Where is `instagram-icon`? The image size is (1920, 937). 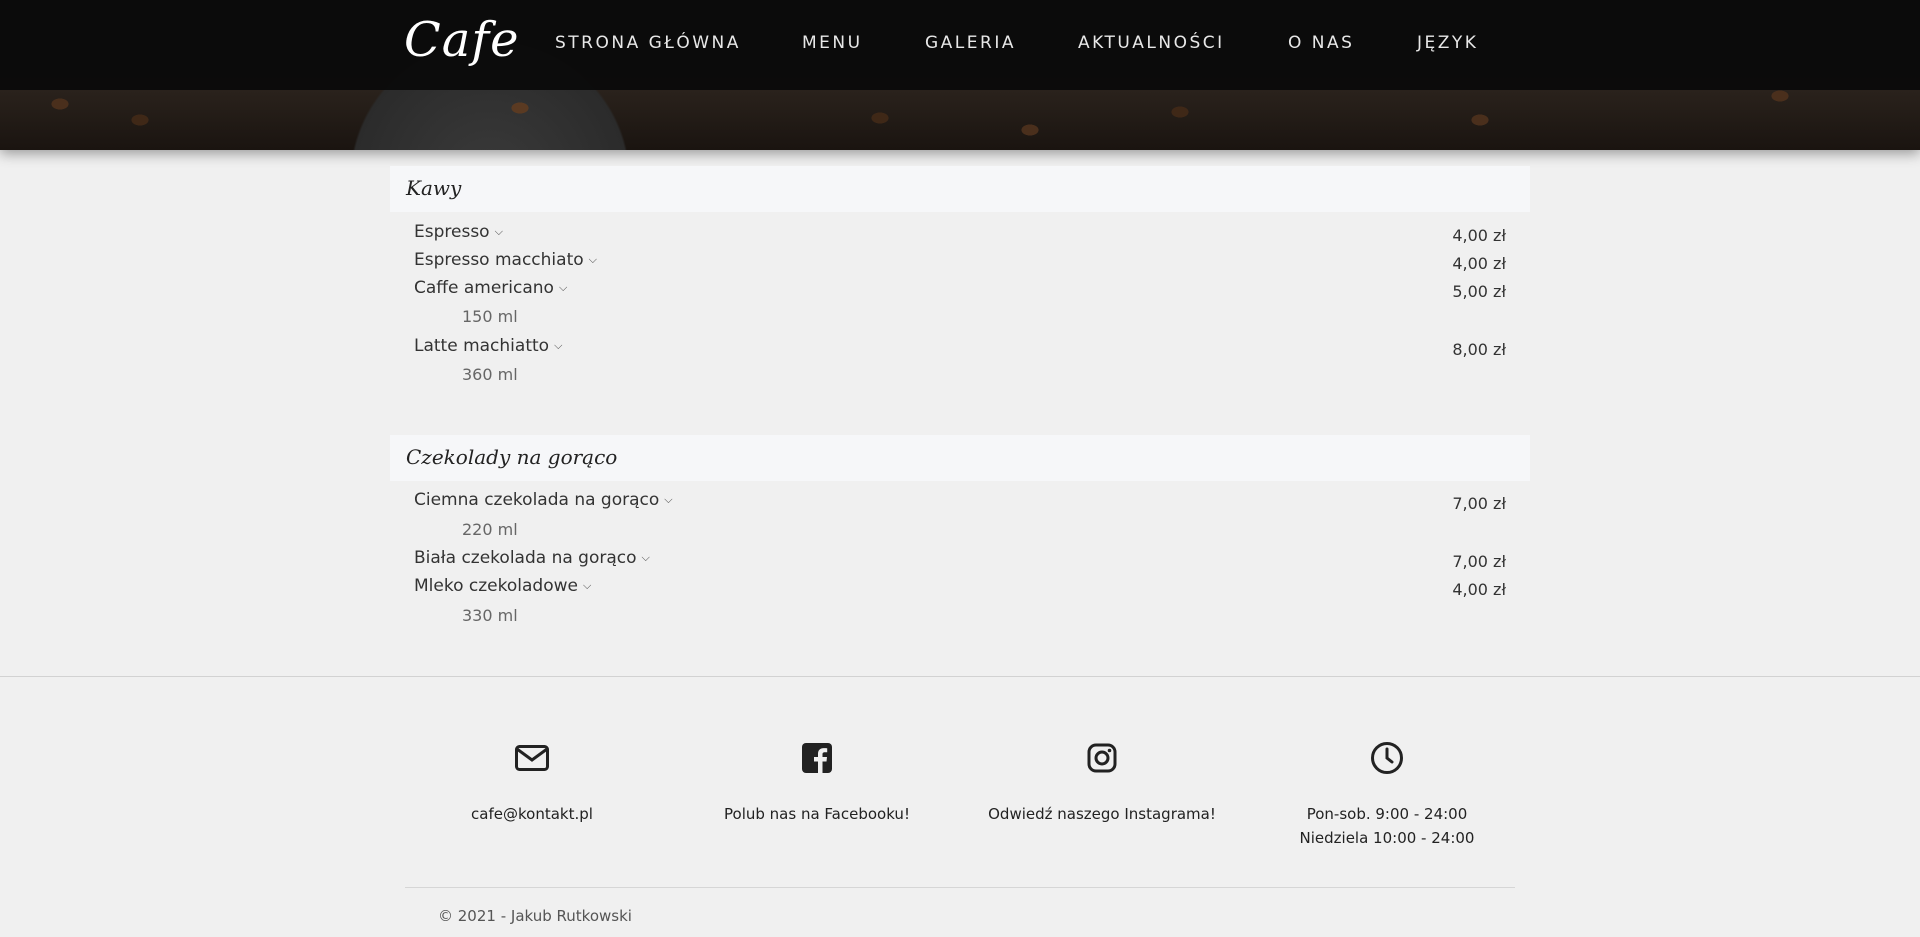
instagram-icon is located at coordinates (1102, 758).